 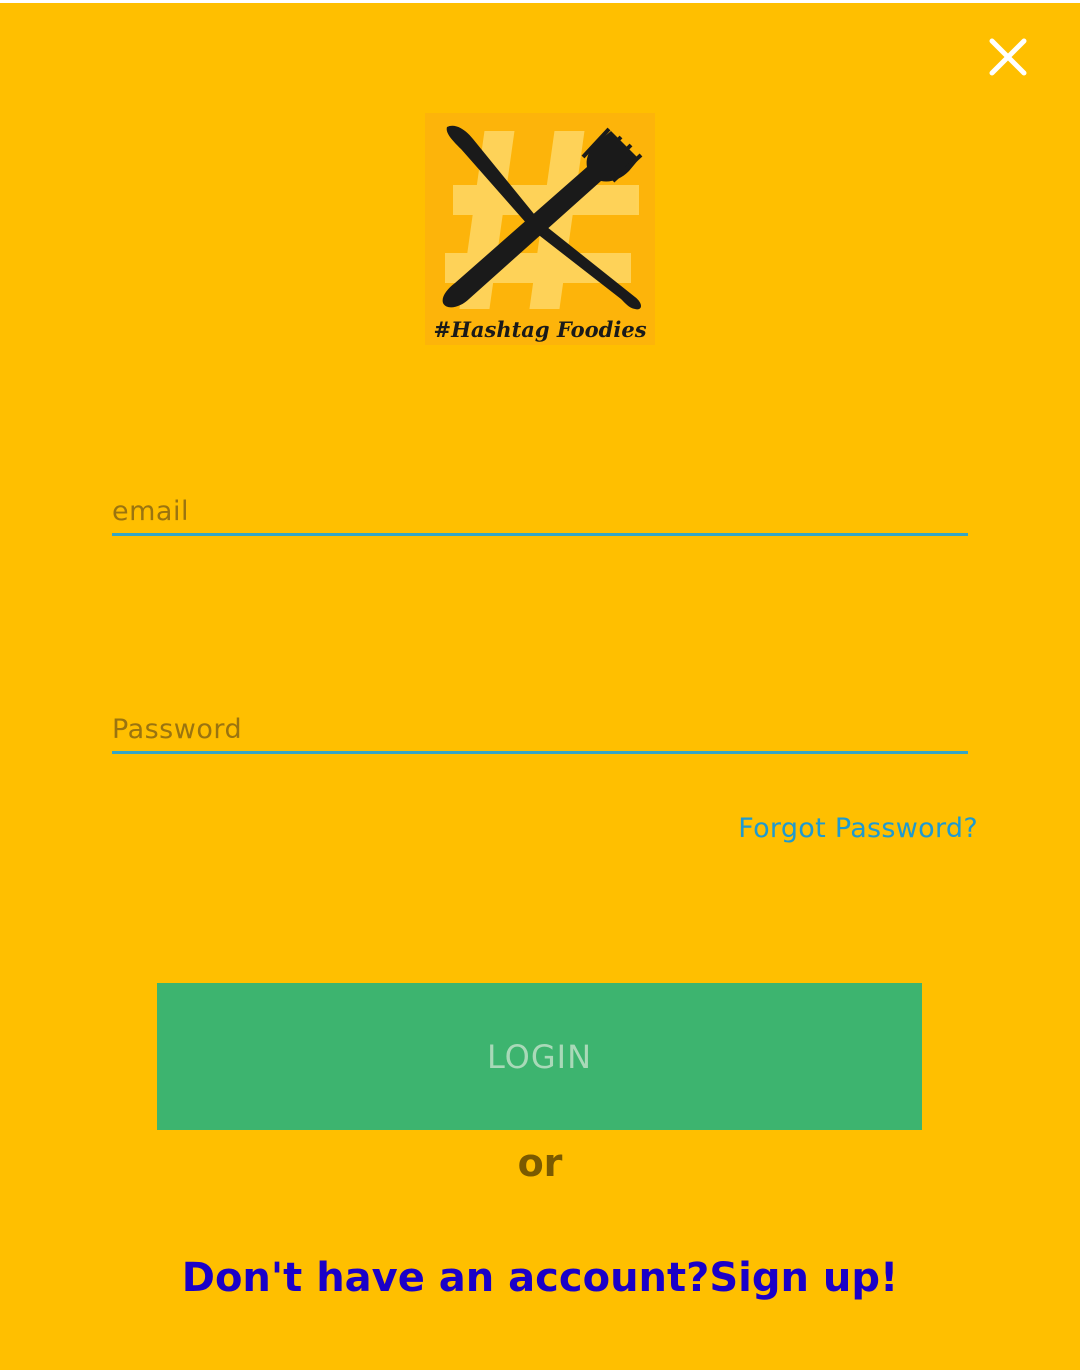 I want to click on logo-text: #Hashtag Foodies, so click(x=539, y=329).